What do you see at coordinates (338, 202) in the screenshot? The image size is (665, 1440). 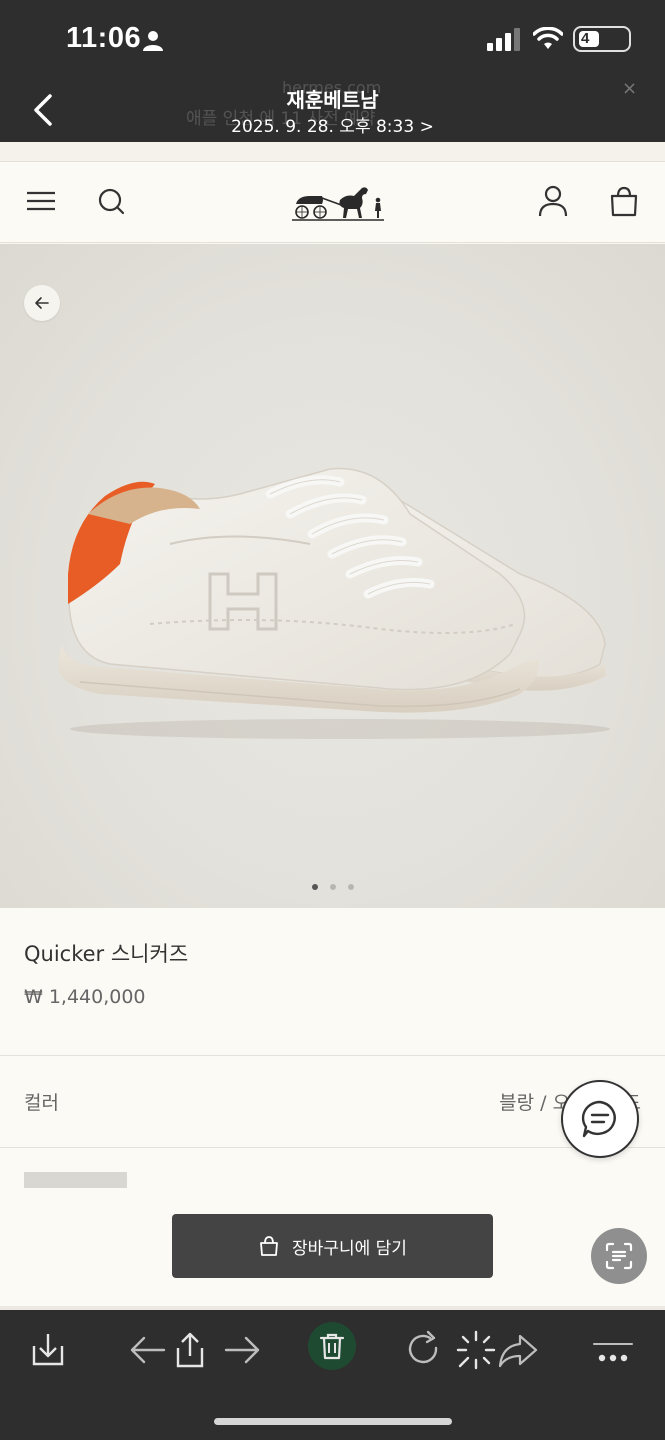 I see `brand-logo` at bounding box center [338, 202].